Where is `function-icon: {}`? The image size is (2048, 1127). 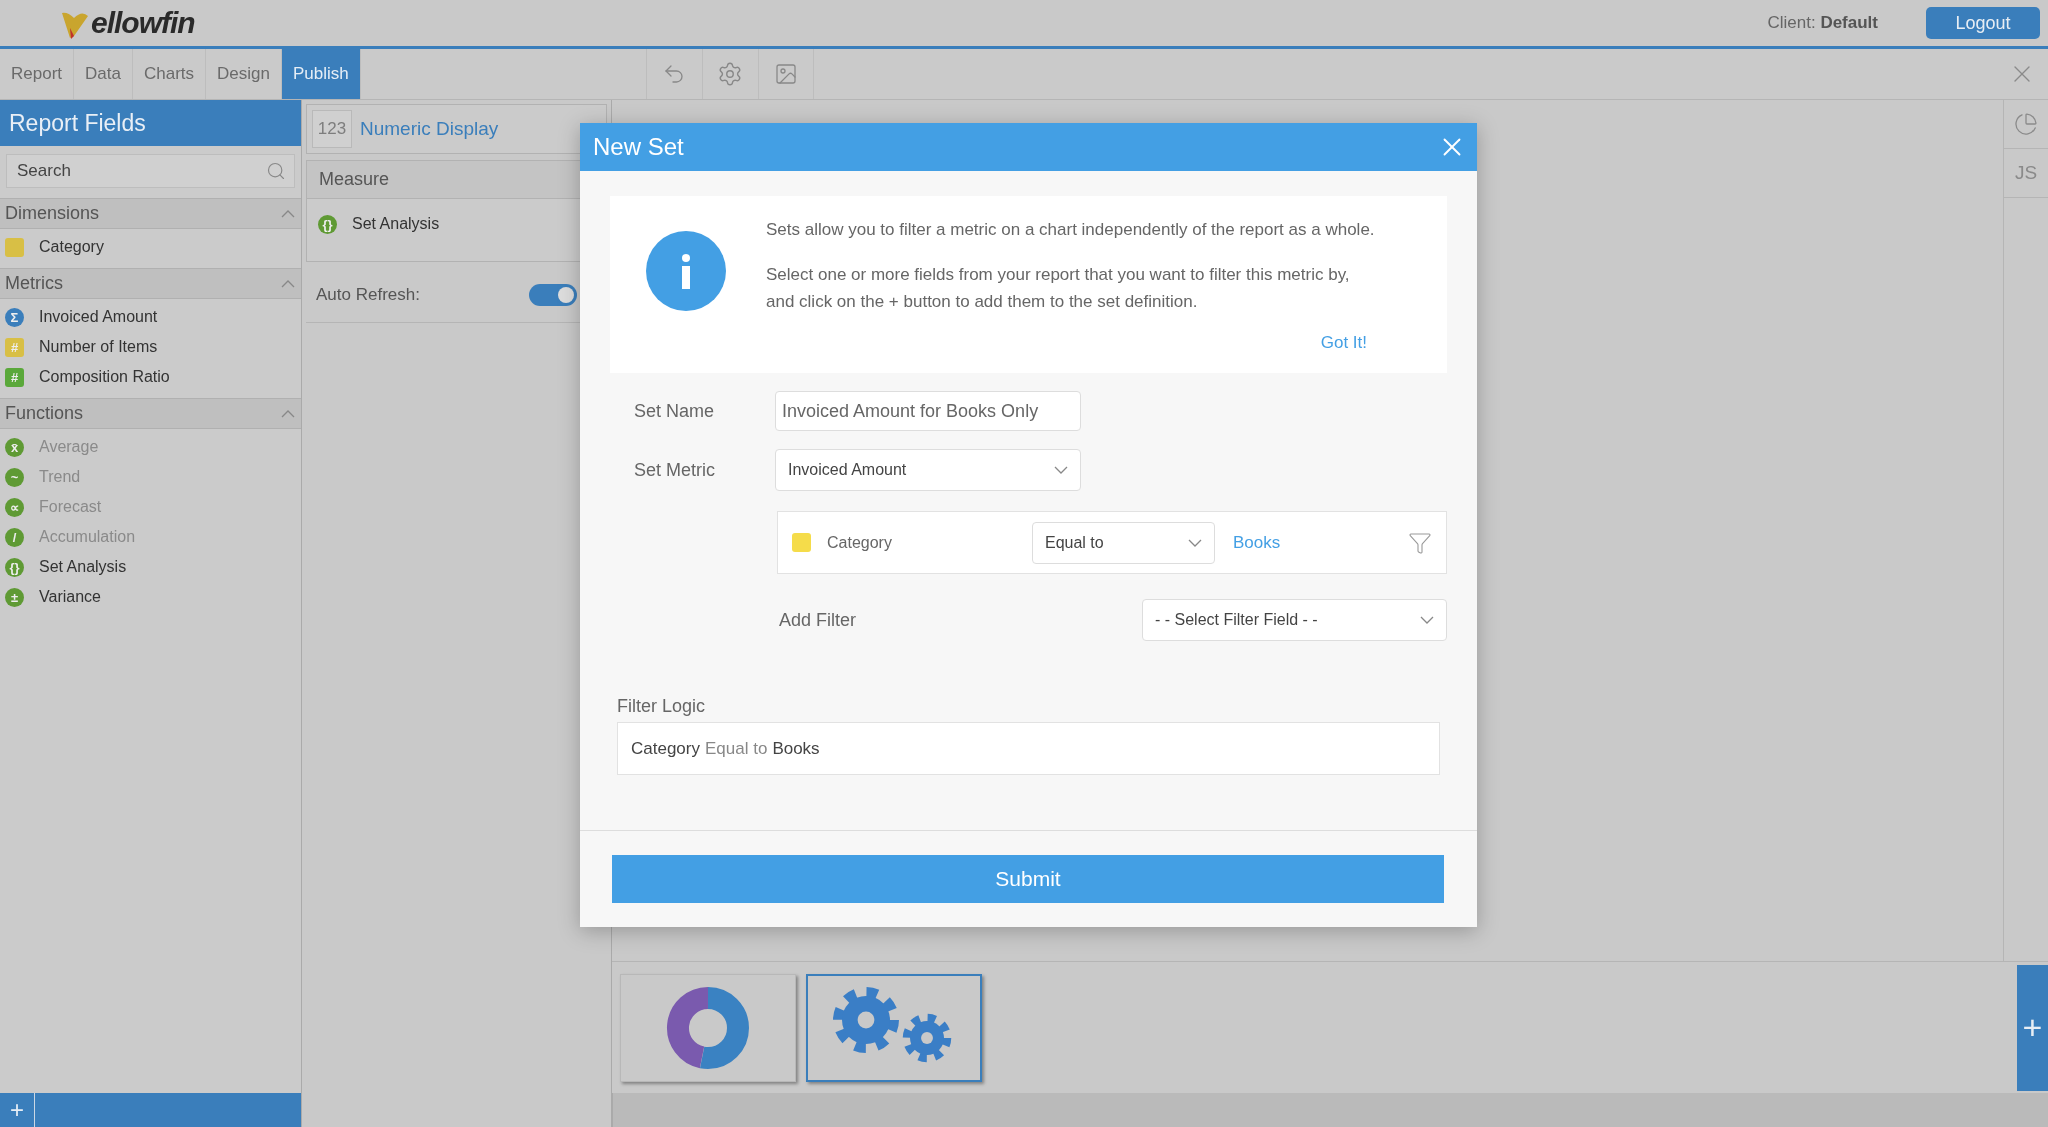
function-icon: {} is located at coordinates (327, 224).